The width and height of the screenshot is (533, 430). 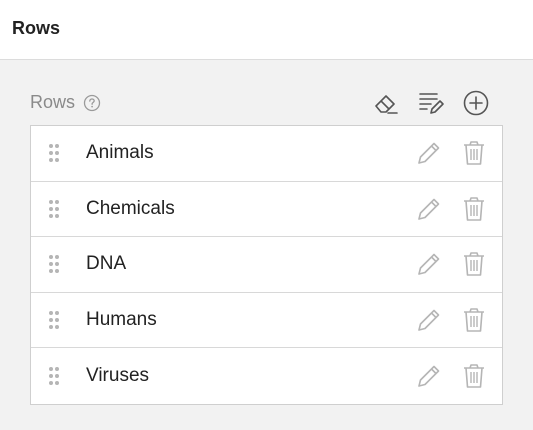 What do you see at coordinates (92, 103) in the screenshot?
I see `question-circle-icon` at bounding box center [92, 103].